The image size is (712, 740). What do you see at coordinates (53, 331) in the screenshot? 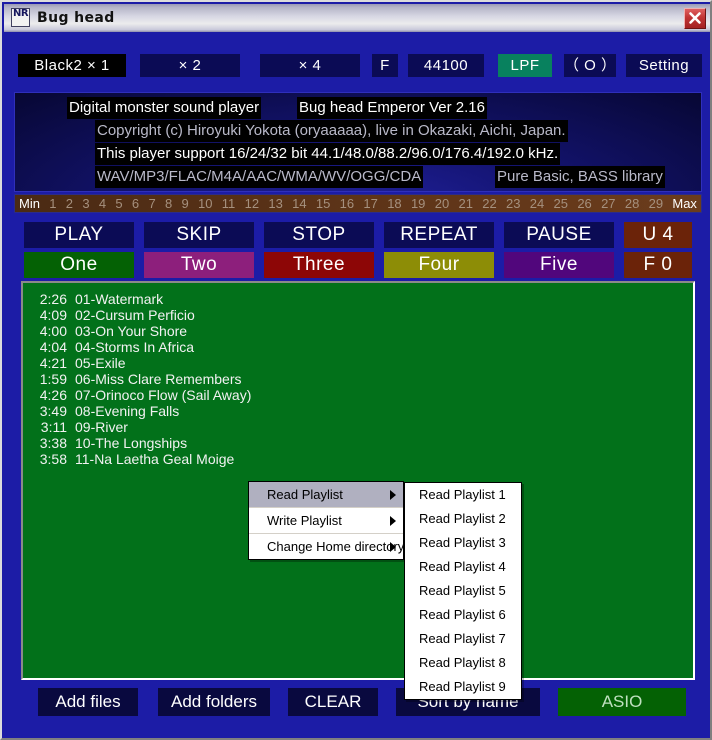
I see `playlist-track-time: 4:00` at bounding box center [53, 331].